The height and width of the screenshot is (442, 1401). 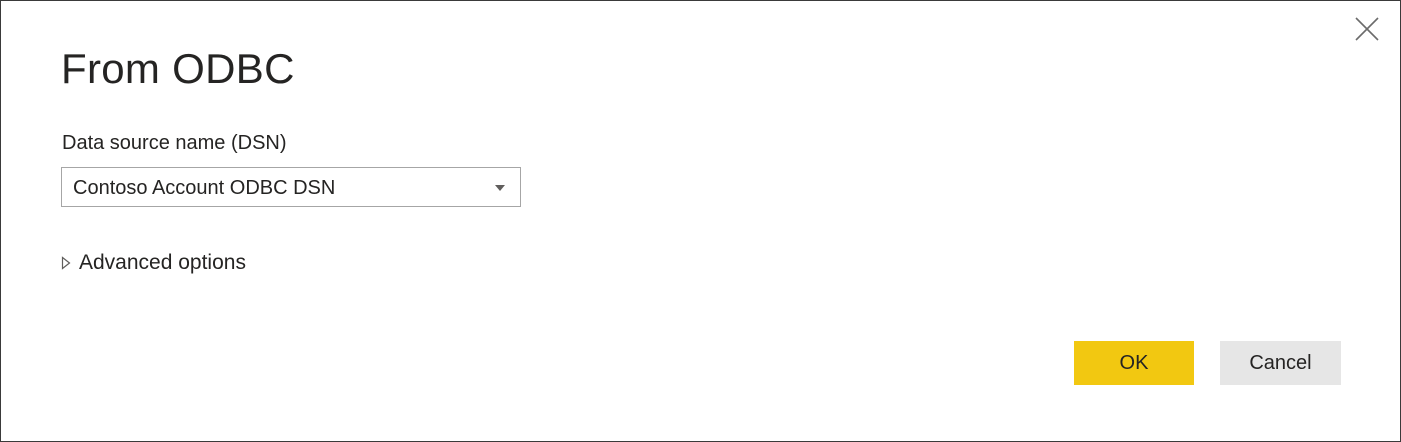 I want to click on cancel-button: Cancel, so click(x=1280, y=363).